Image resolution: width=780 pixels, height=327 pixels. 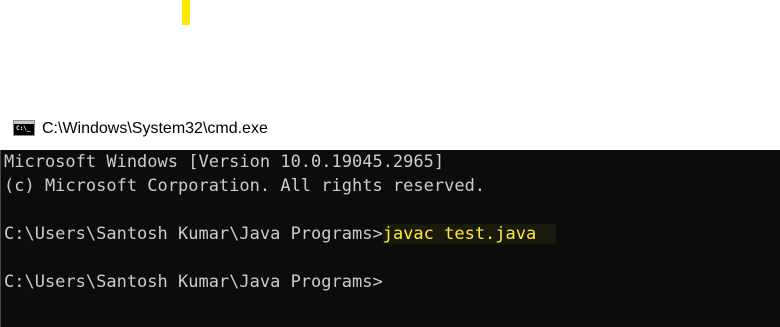 What do you see at coordinates (469, 234) in the screenshot?
I see `highlighted-command: javac test.java` at bounding box center [469, 234].